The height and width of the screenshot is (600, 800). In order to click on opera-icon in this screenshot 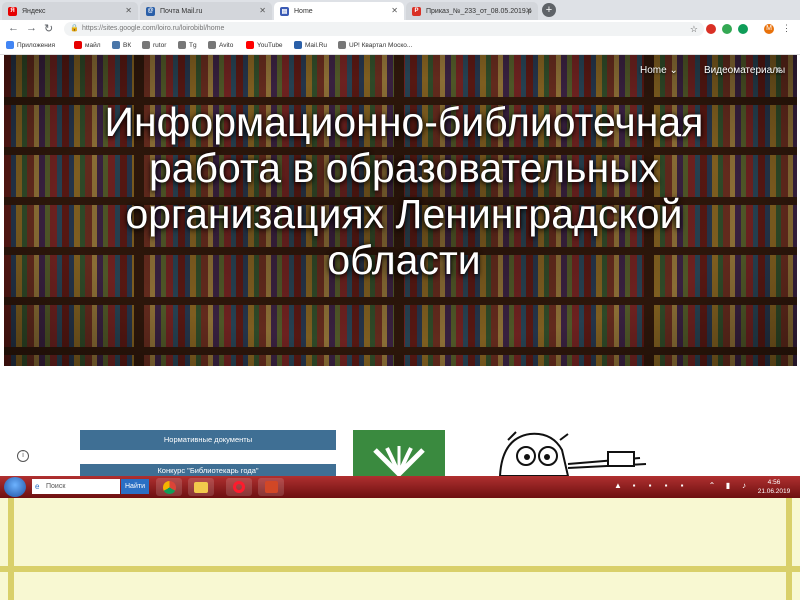, I will do `click(239, 487)`.